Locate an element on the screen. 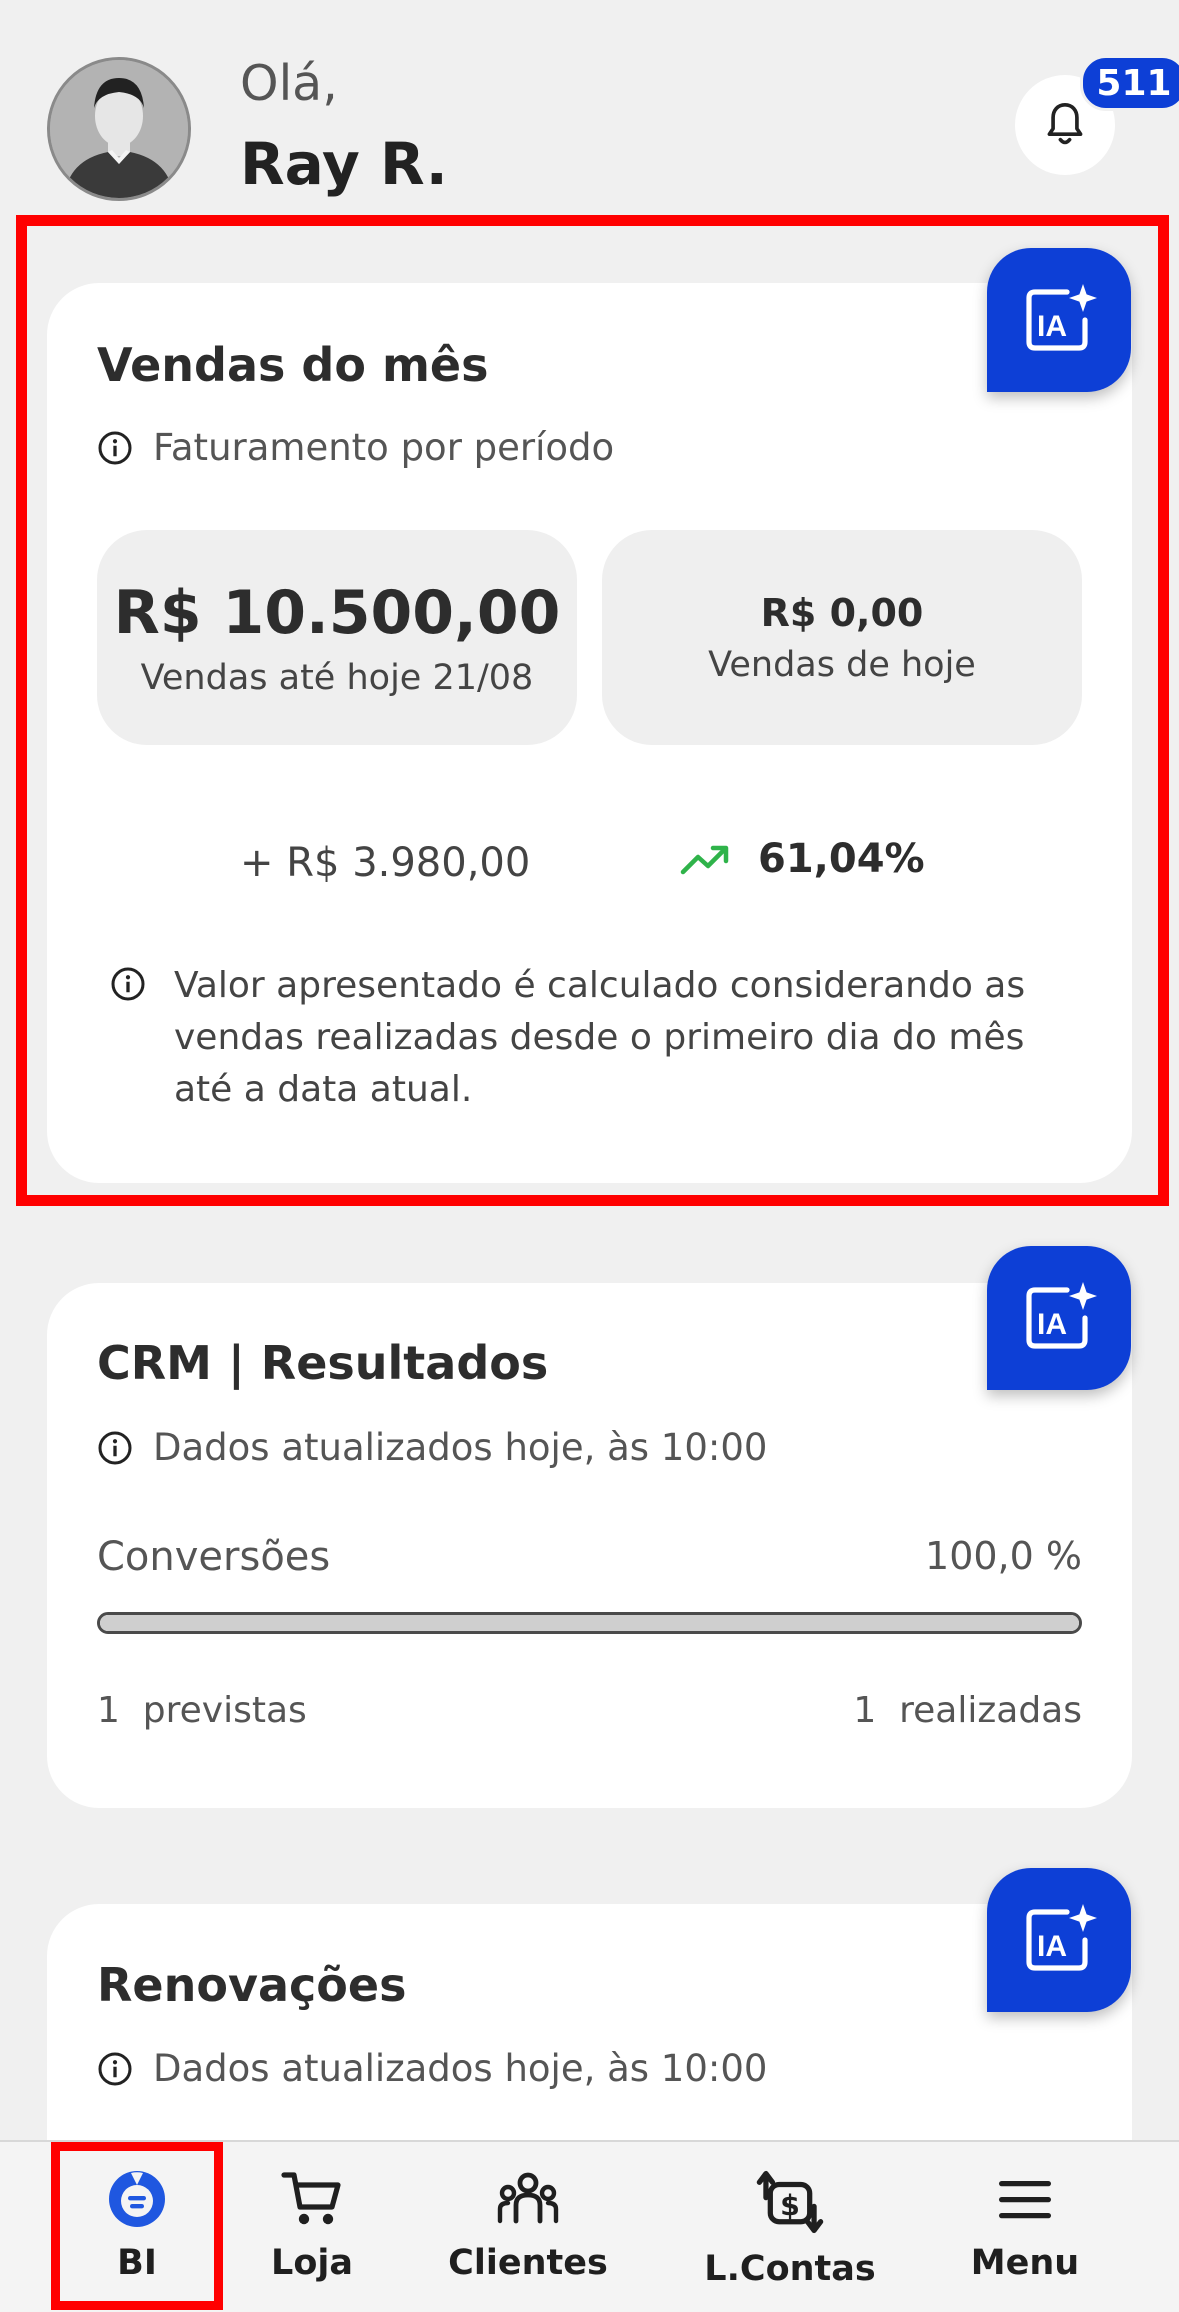 Image resolution: width=1179 pixels, height=2312 pixels. nav-item-menu: Menu is located at coordinates (1025, 2225).